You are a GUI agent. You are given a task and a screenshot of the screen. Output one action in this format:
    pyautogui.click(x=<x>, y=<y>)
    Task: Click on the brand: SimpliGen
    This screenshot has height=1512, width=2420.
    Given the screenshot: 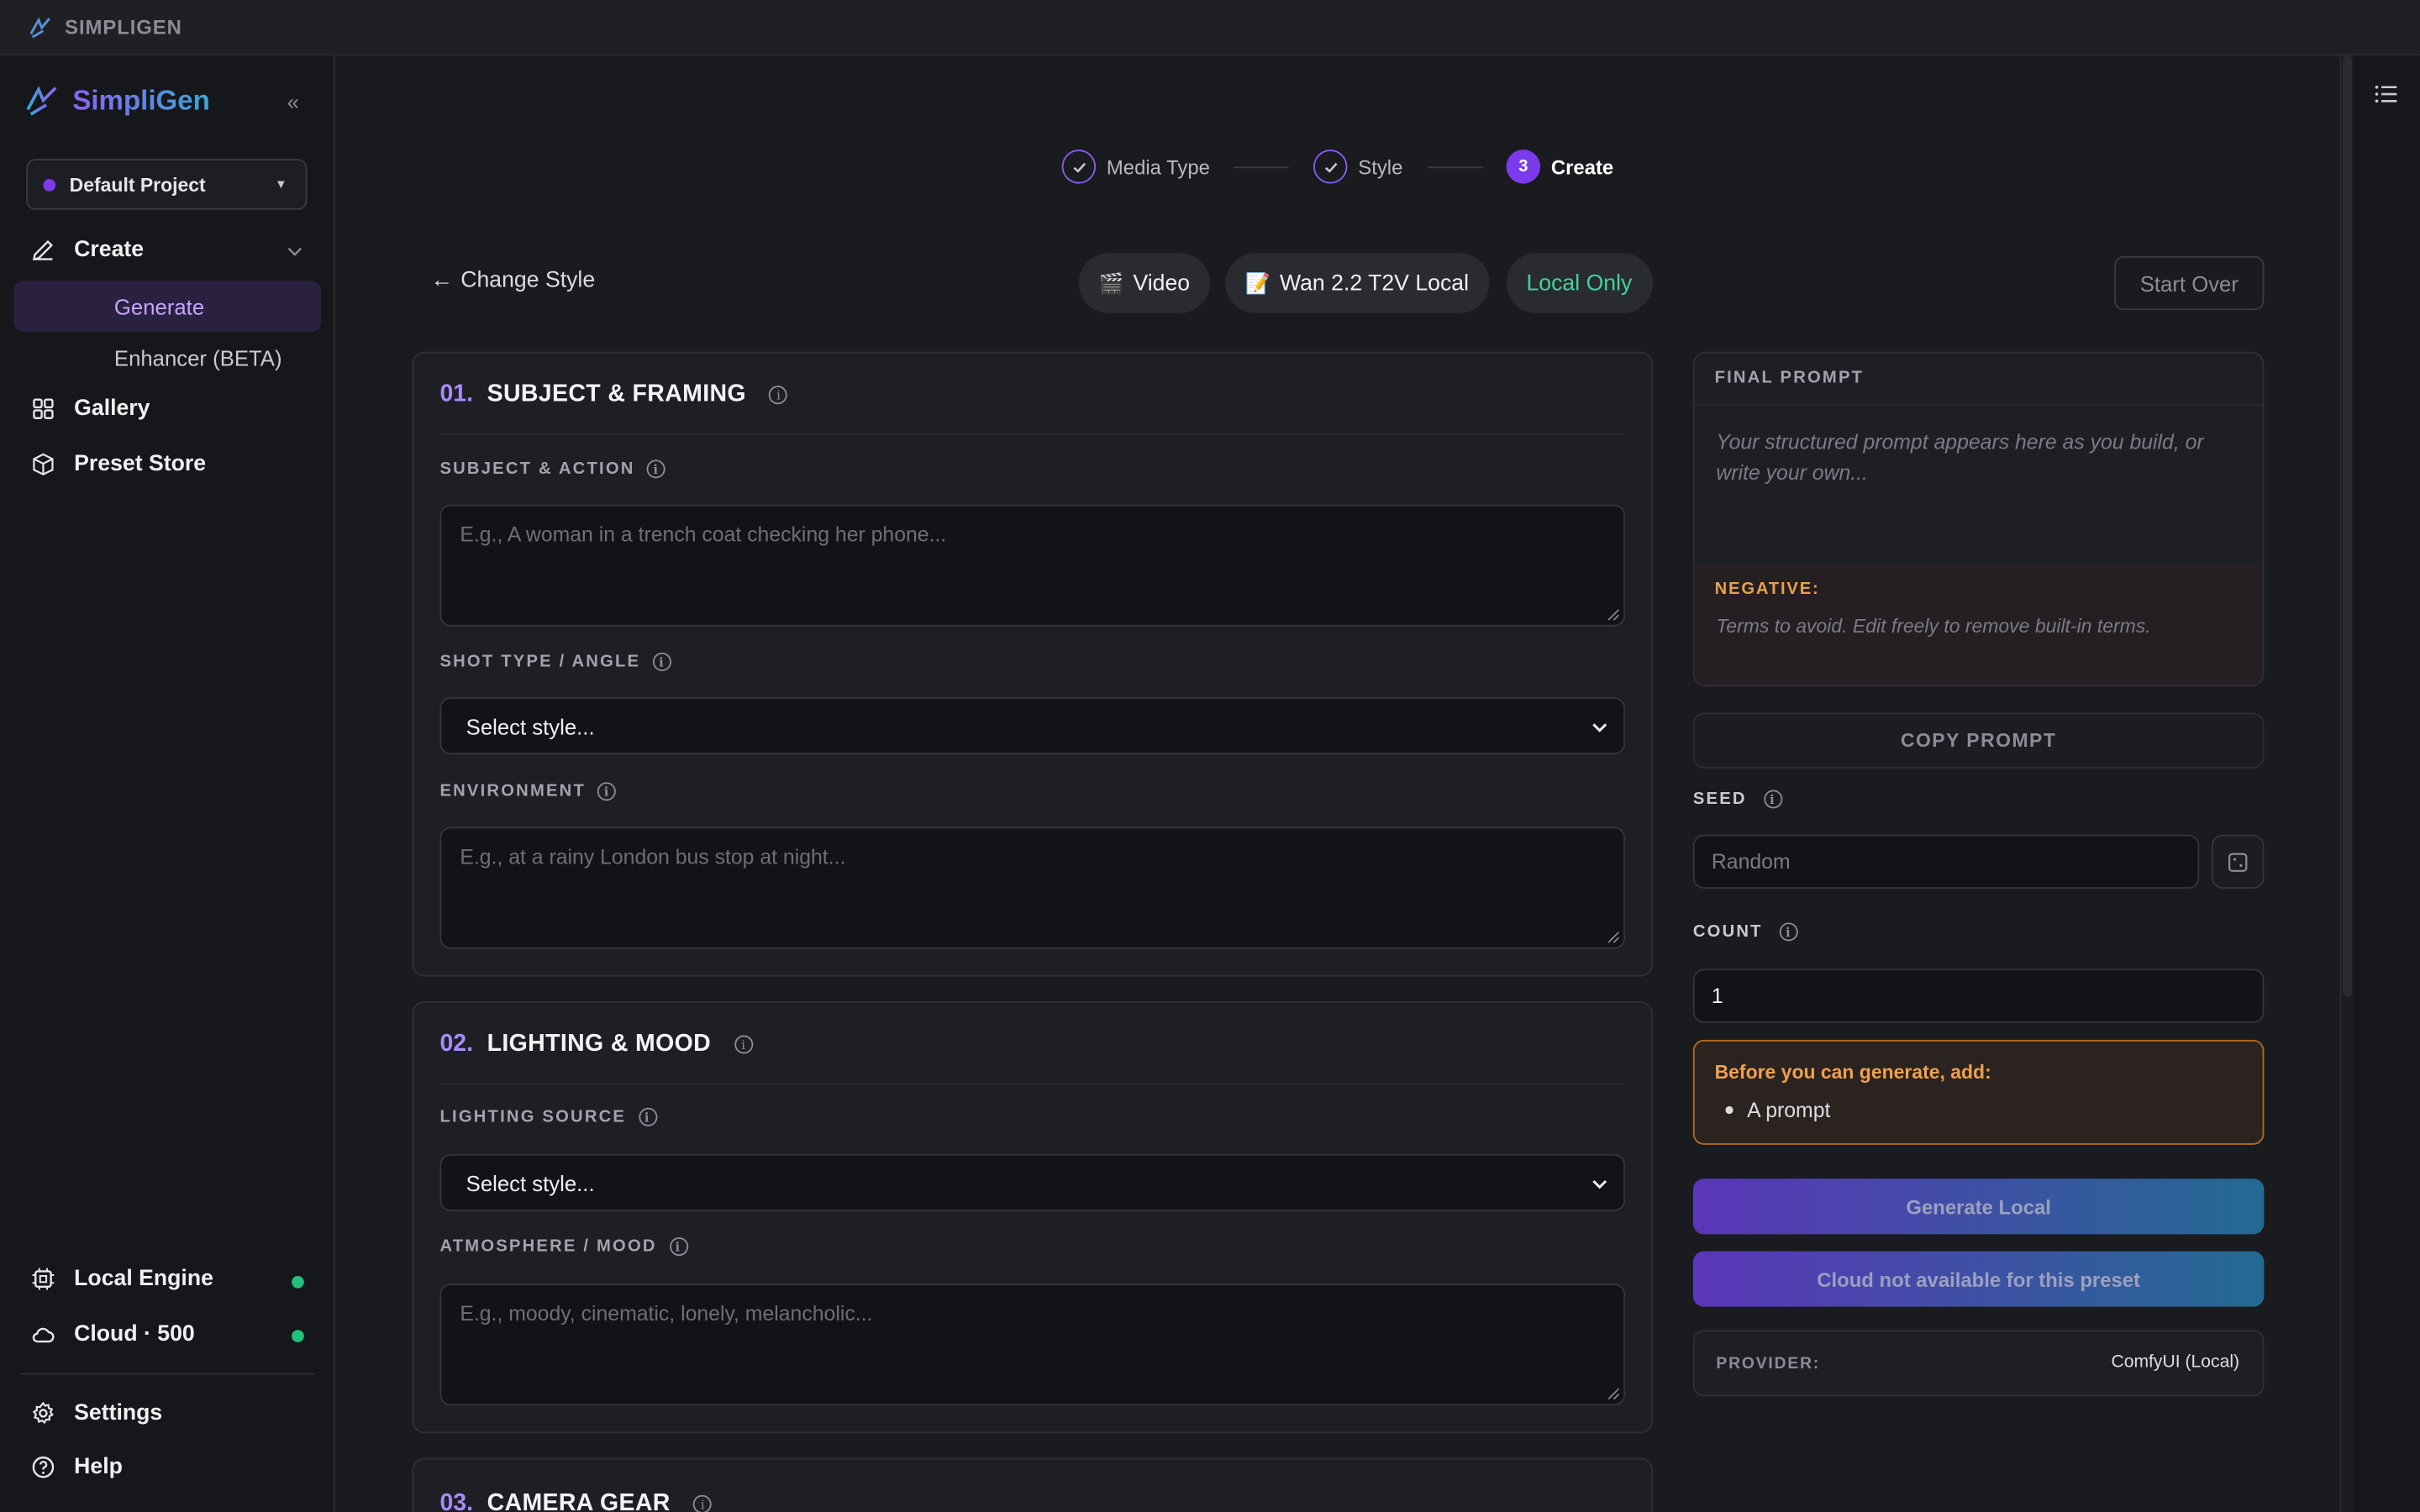 What is the action you would take?
    pyautogui.click(x=117, y=100)
    